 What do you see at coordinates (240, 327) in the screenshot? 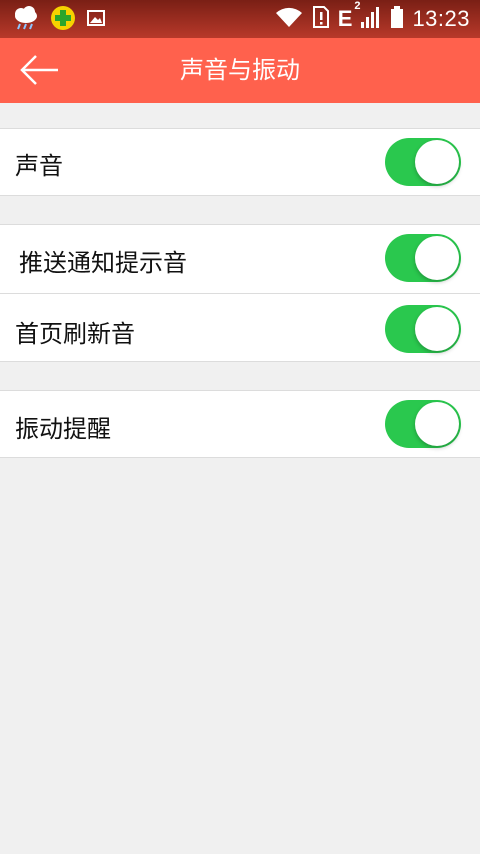
I see `setting-row-refresh-sound: 首页刷新音` at bounding box center [240, 327].